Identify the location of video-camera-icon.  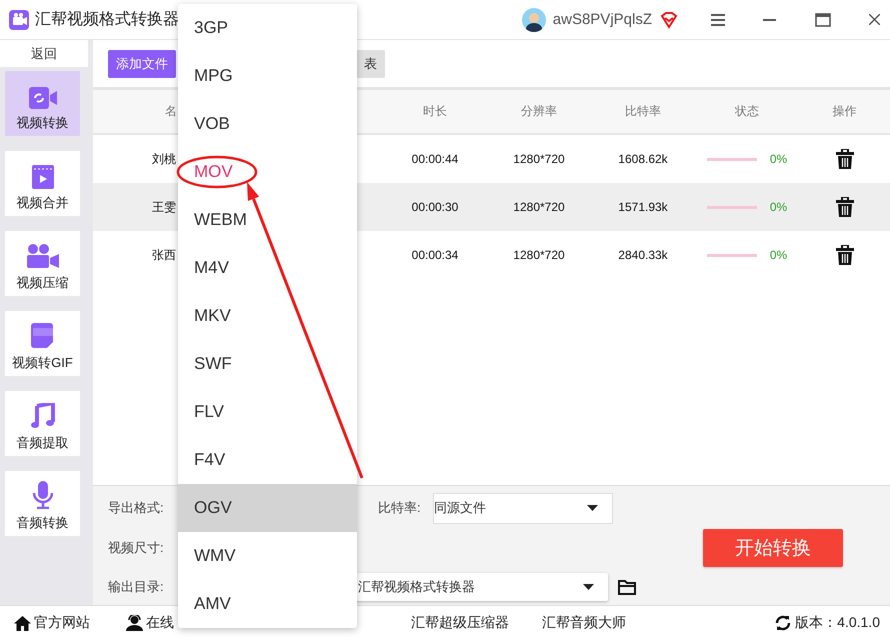
(42, 98).